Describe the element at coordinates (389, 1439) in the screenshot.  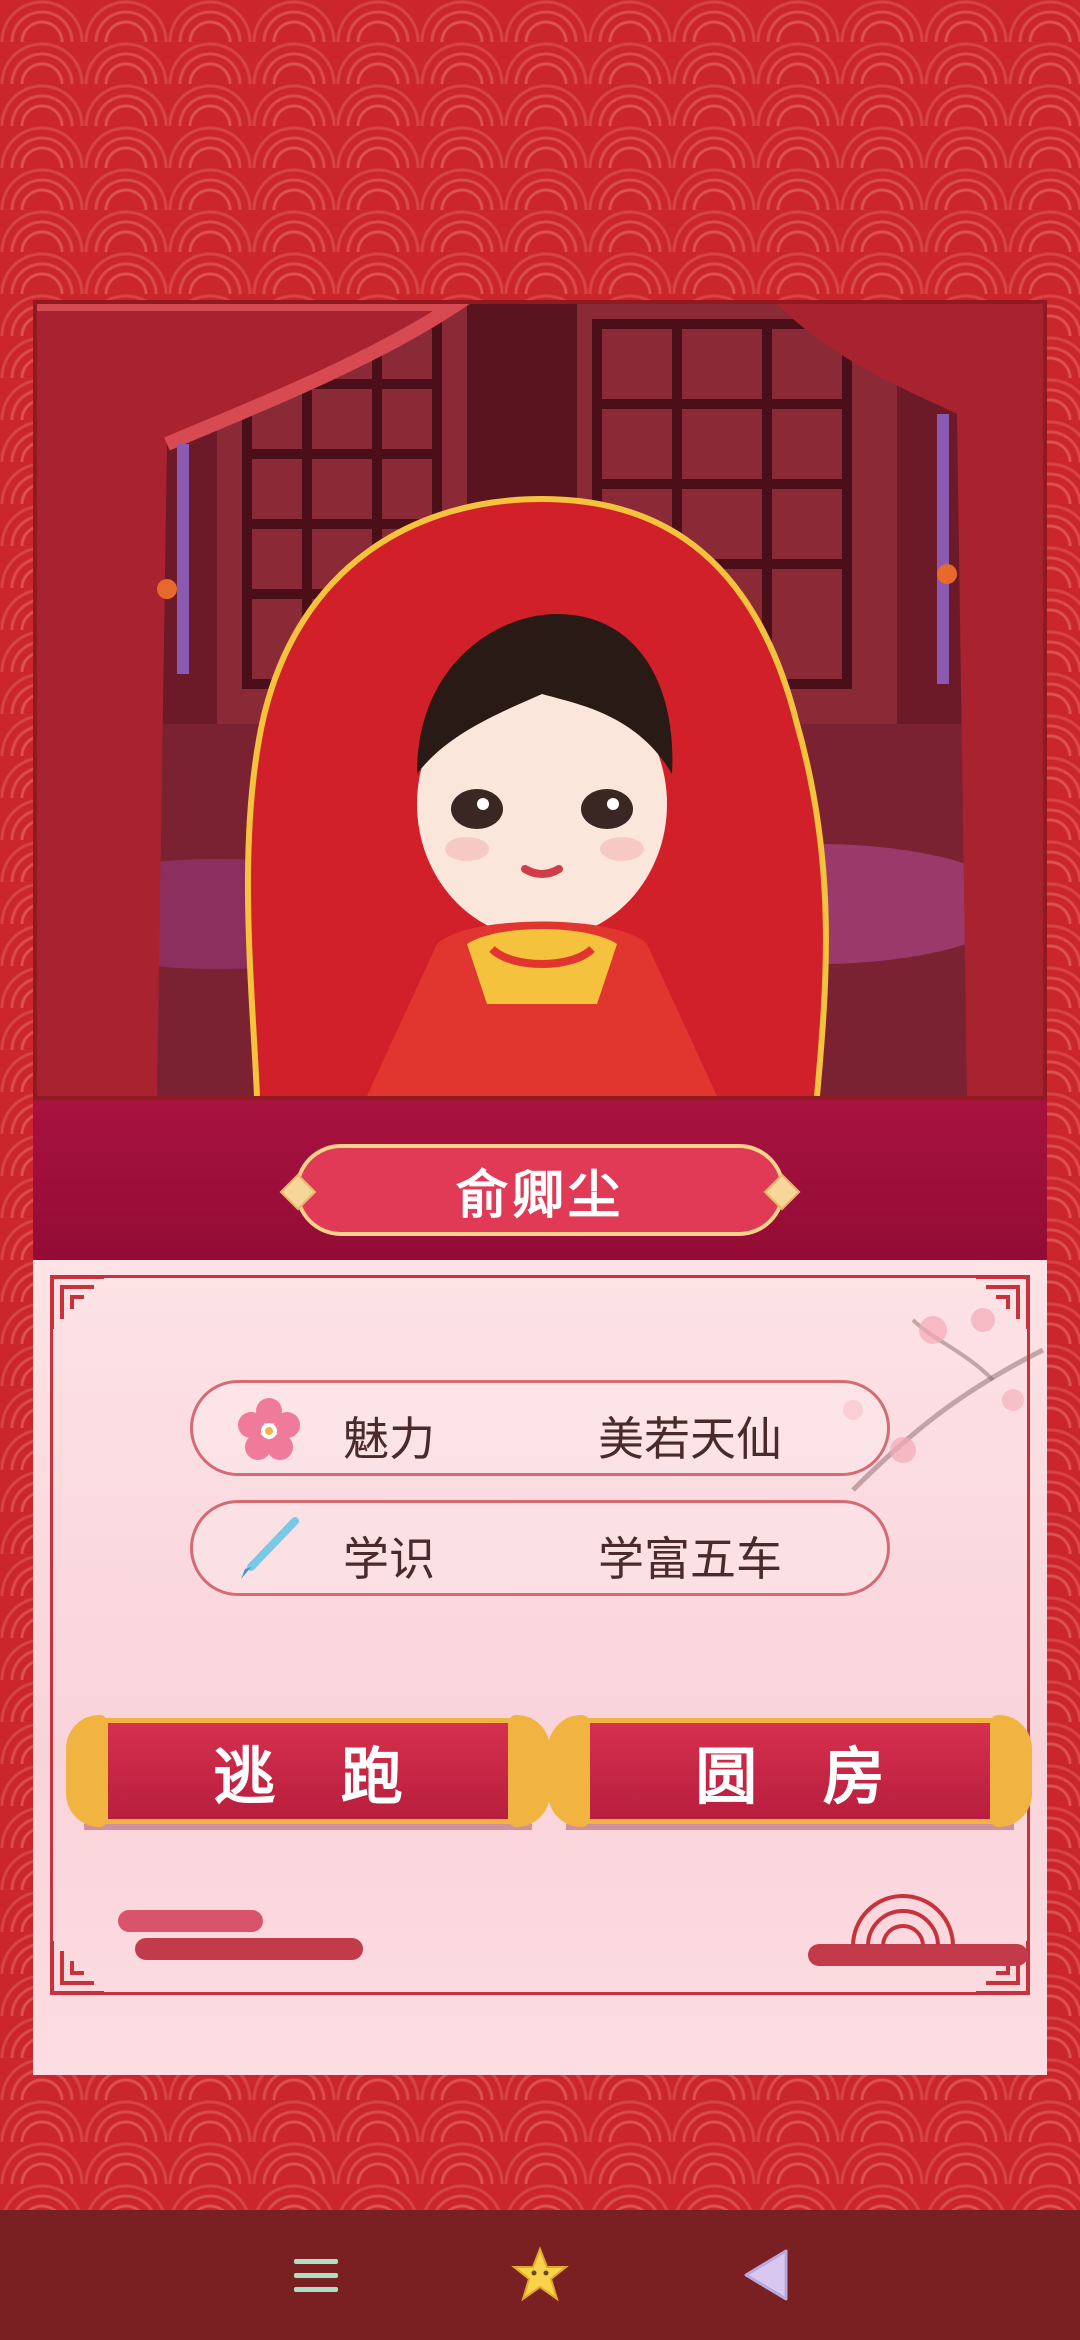
I see `stat-label: 魅力` at that location.